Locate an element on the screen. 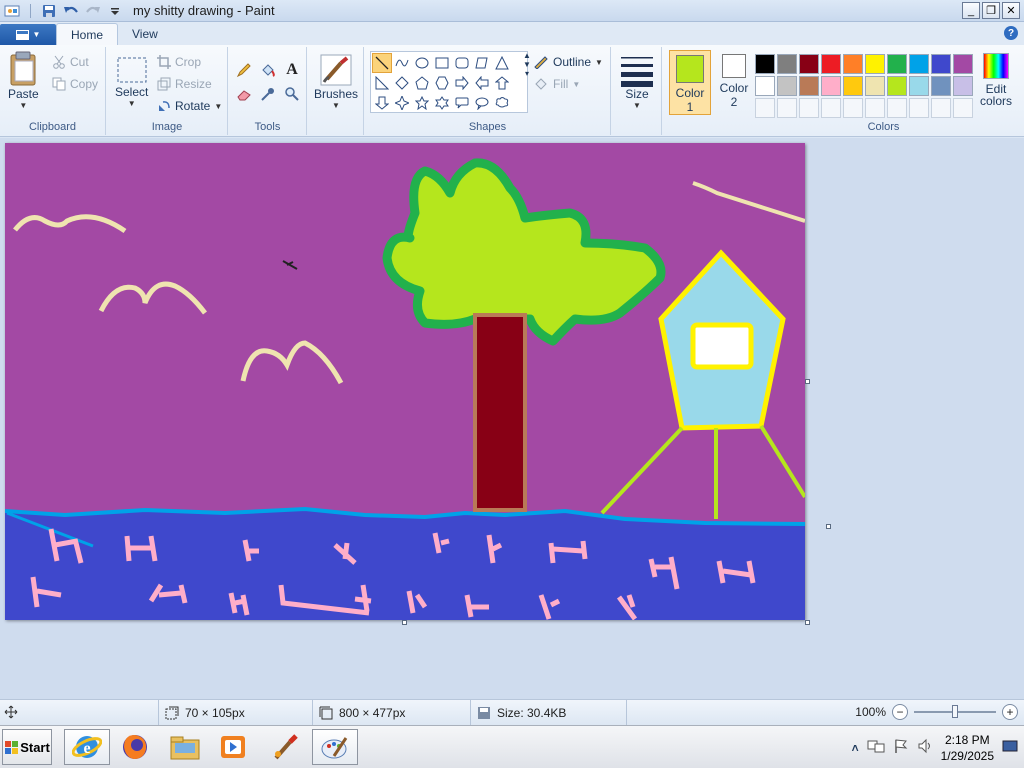  right-triangle-shape-icon is located at coordinates (382, 83).